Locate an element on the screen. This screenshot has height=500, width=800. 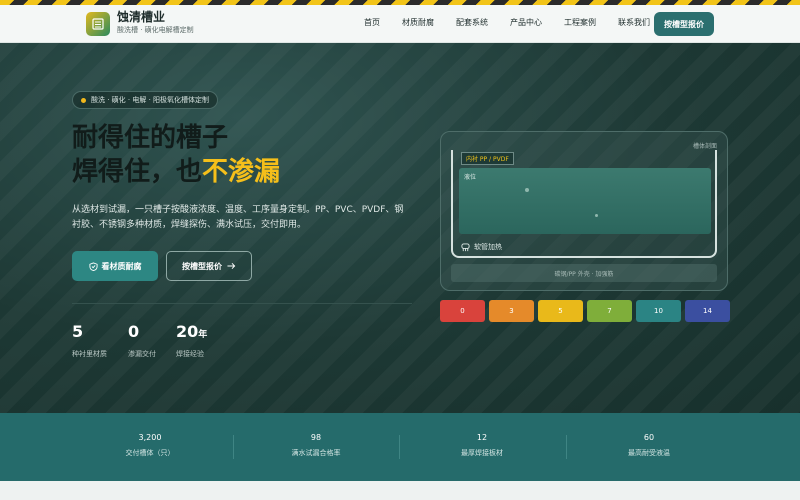
nav-item-home: 首页 is located at coordinates (372, 22).